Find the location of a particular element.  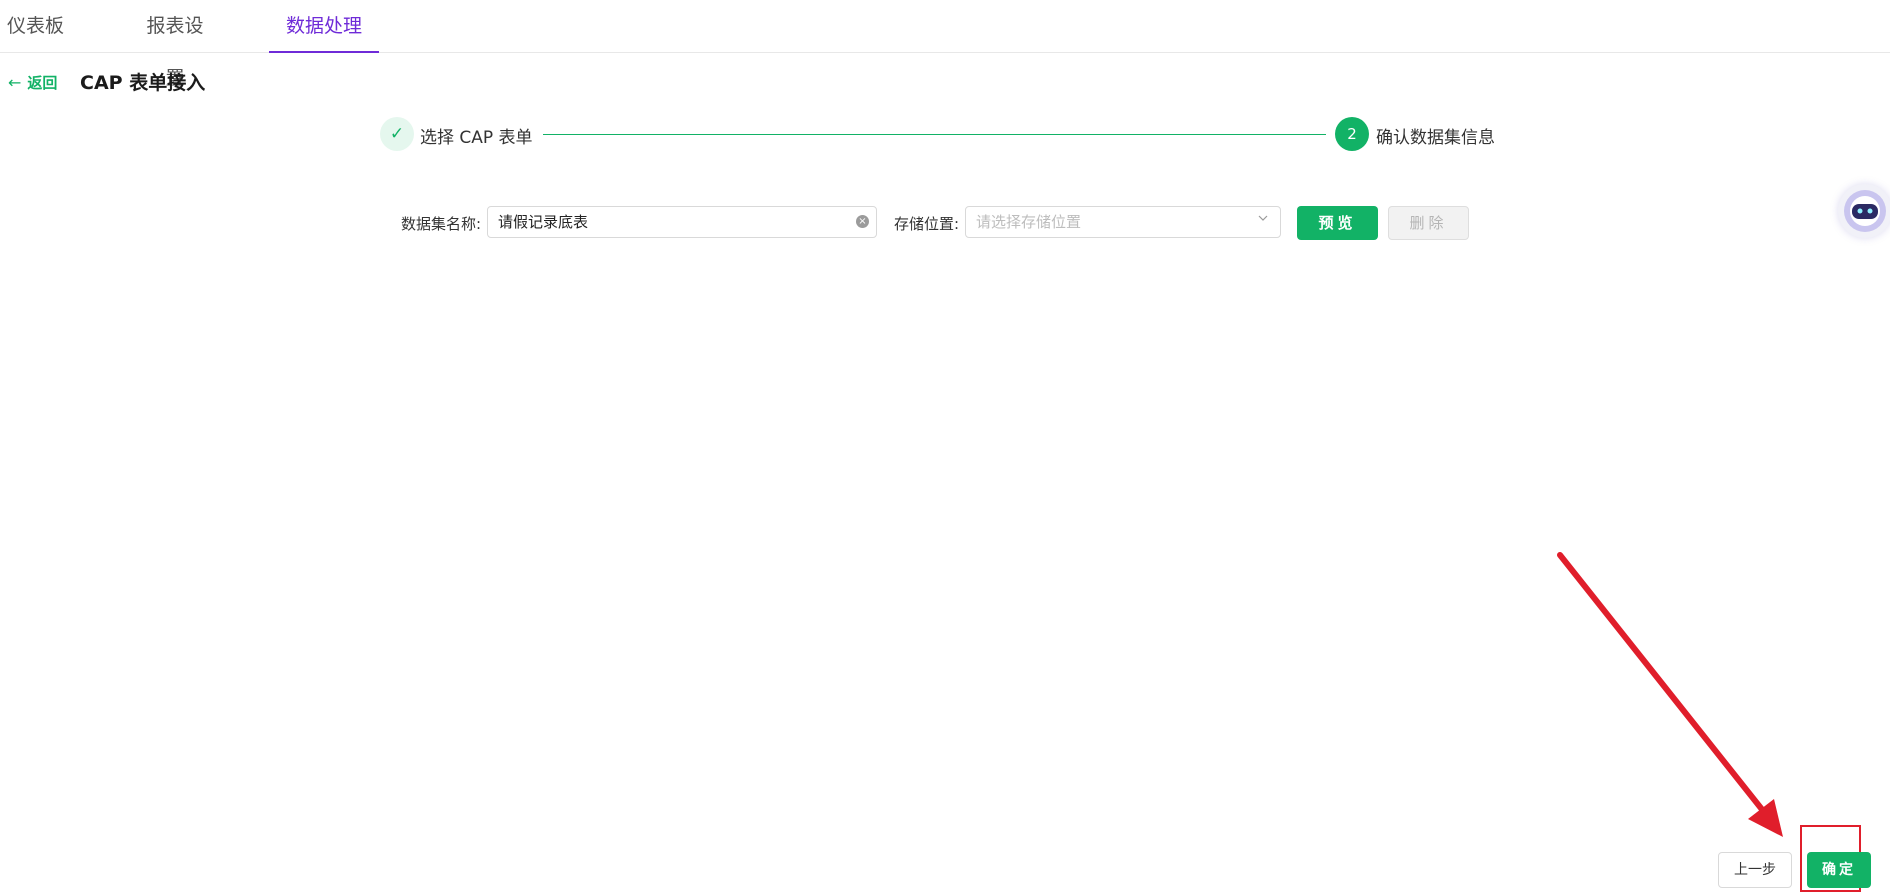

preview-button: 预览 is located at coordinates (1337, 223).